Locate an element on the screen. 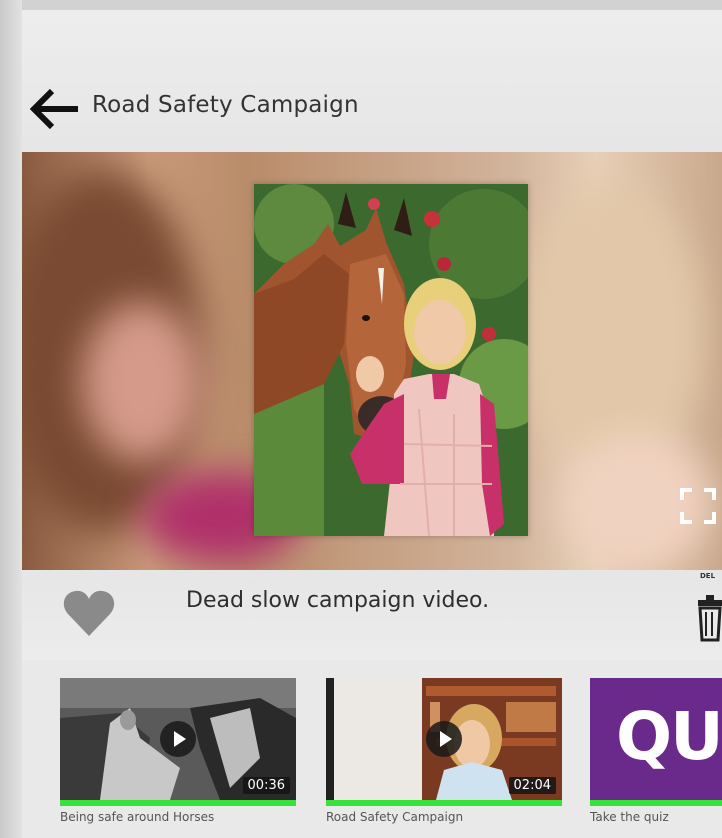 This screenshot has width=722, height=838. thumbnail-title: Take the quiz is located at coordinates (629, 817).